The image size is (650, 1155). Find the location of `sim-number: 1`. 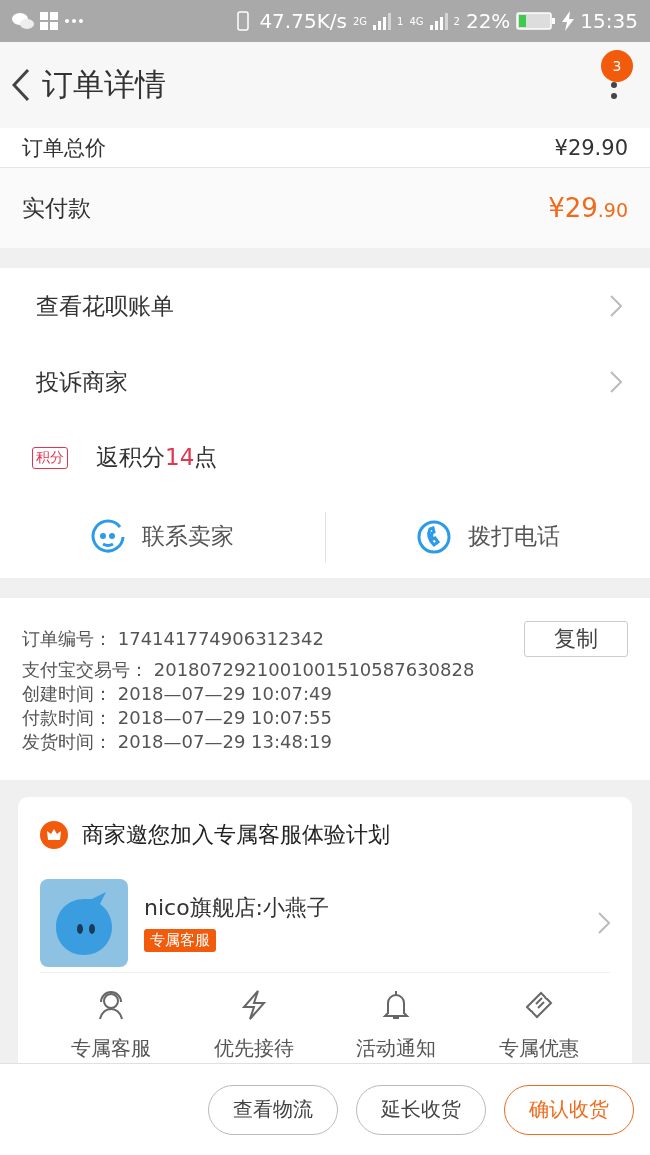

sim-number: 1 is located at coordinates (400, 21).